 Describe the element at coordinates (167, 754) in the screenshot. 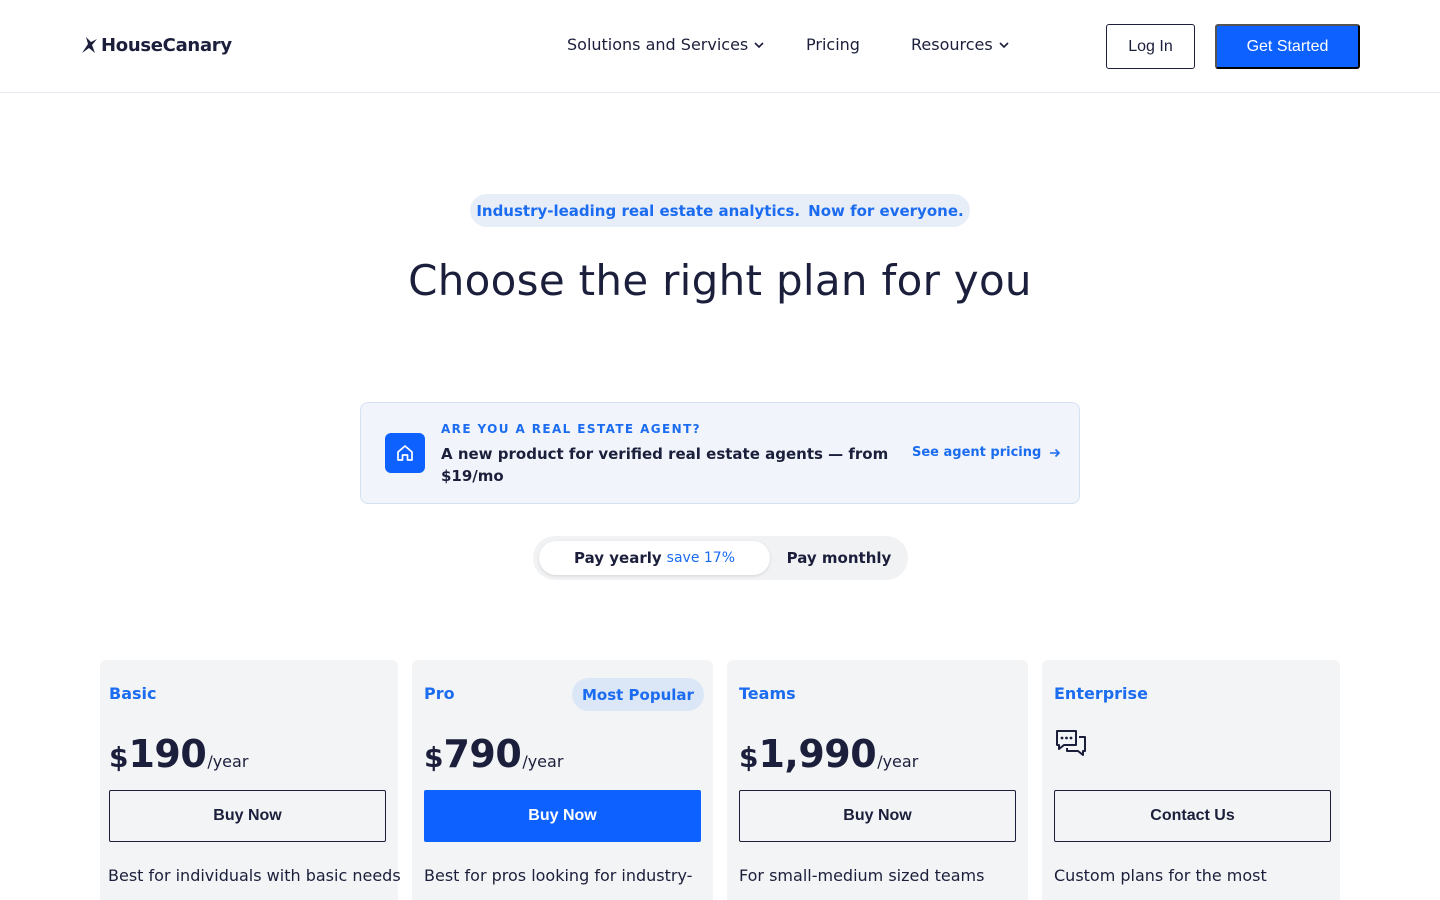

I see `price-amount: 190` at that location.